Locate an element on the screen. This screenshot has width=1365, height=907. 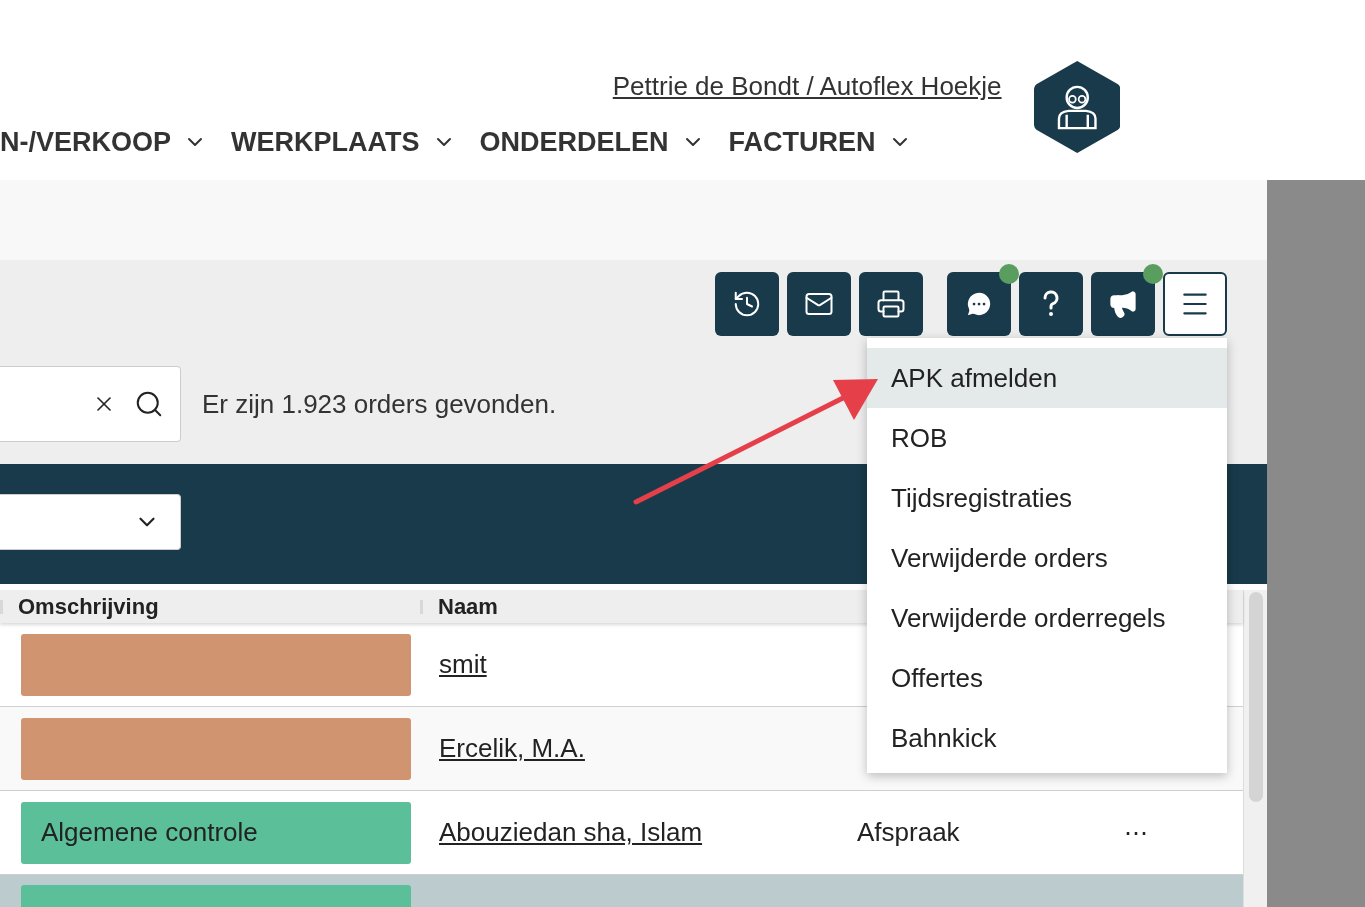
customer-link: Abouziedan sha, Islam is located at coordinates (571, 832).